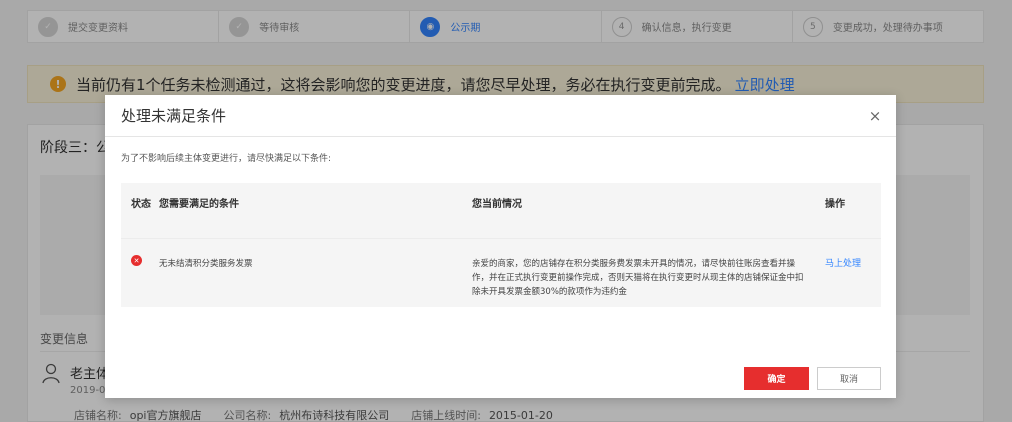  I want to click on condition-cell: 无未结清积分类服务发票, so click(206, 264).